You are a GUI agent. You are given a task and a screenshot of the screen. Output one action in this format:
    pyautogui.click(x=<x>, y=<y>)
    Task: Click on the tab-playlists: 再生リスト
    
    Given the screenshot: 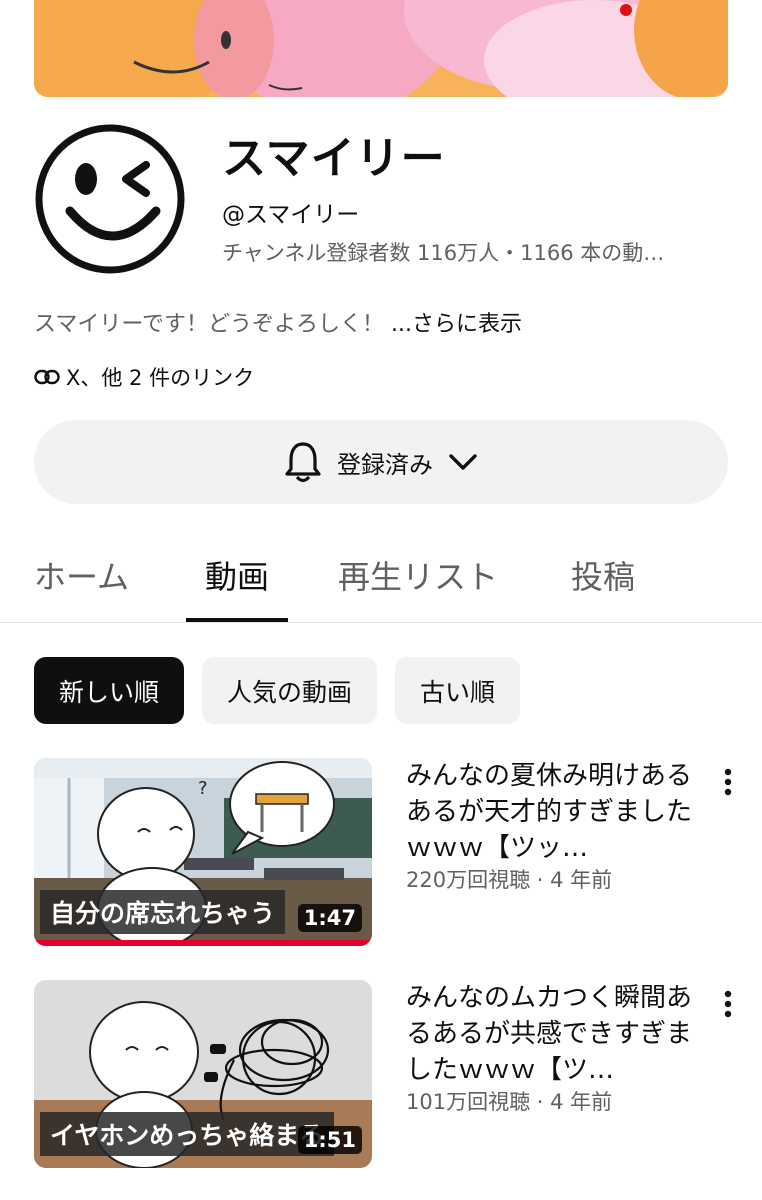 What is the action you would take?
    pyautogui.click(x=418, y=575)
    